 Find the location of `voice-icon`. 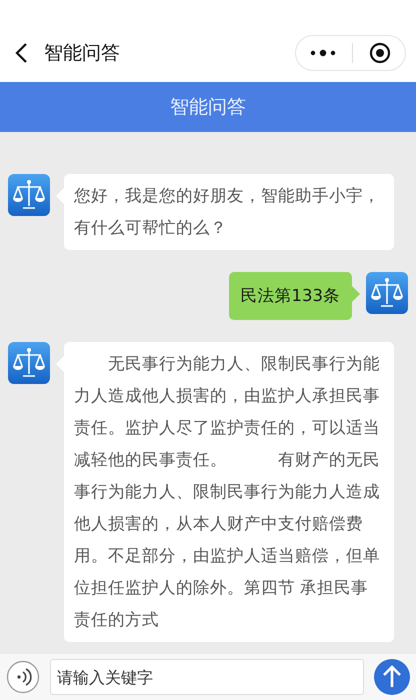

voice-icon is located at coordinates (23, 677).